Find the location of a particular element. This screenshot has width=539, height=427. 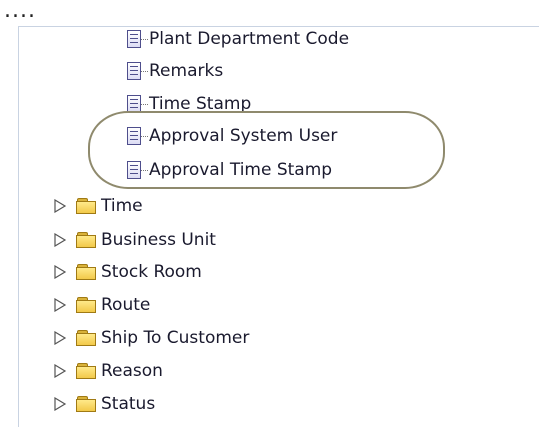

tree-folder-time: Time is located at coordinates (97, 206).